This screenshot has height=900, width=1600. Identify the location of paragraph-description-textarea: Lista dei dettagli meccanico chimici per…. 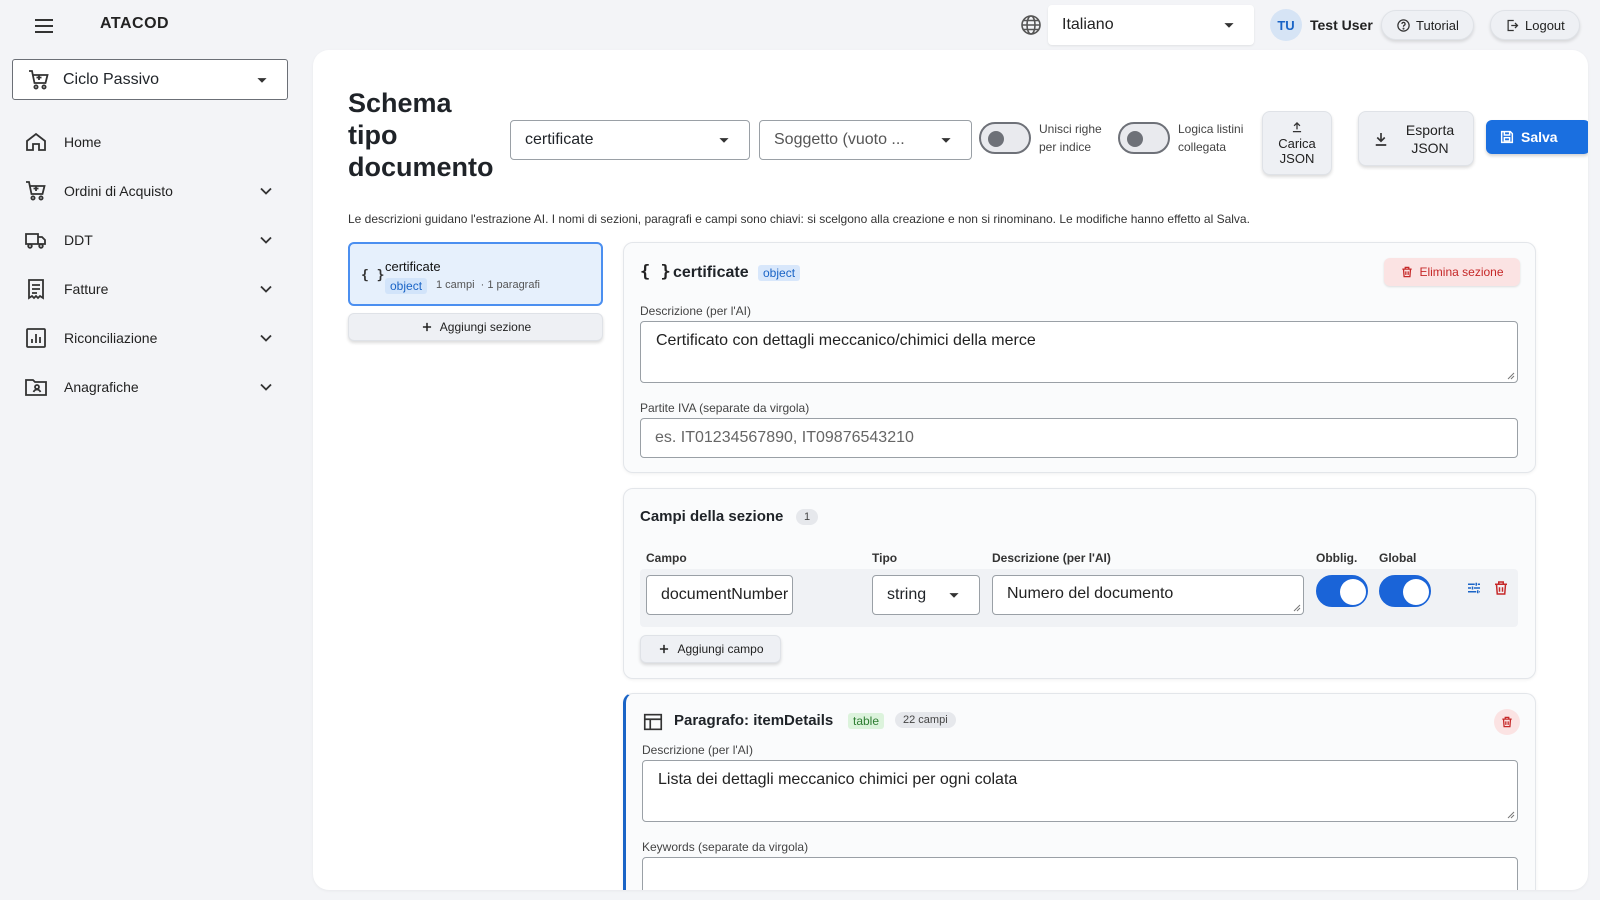
(1080, 791).